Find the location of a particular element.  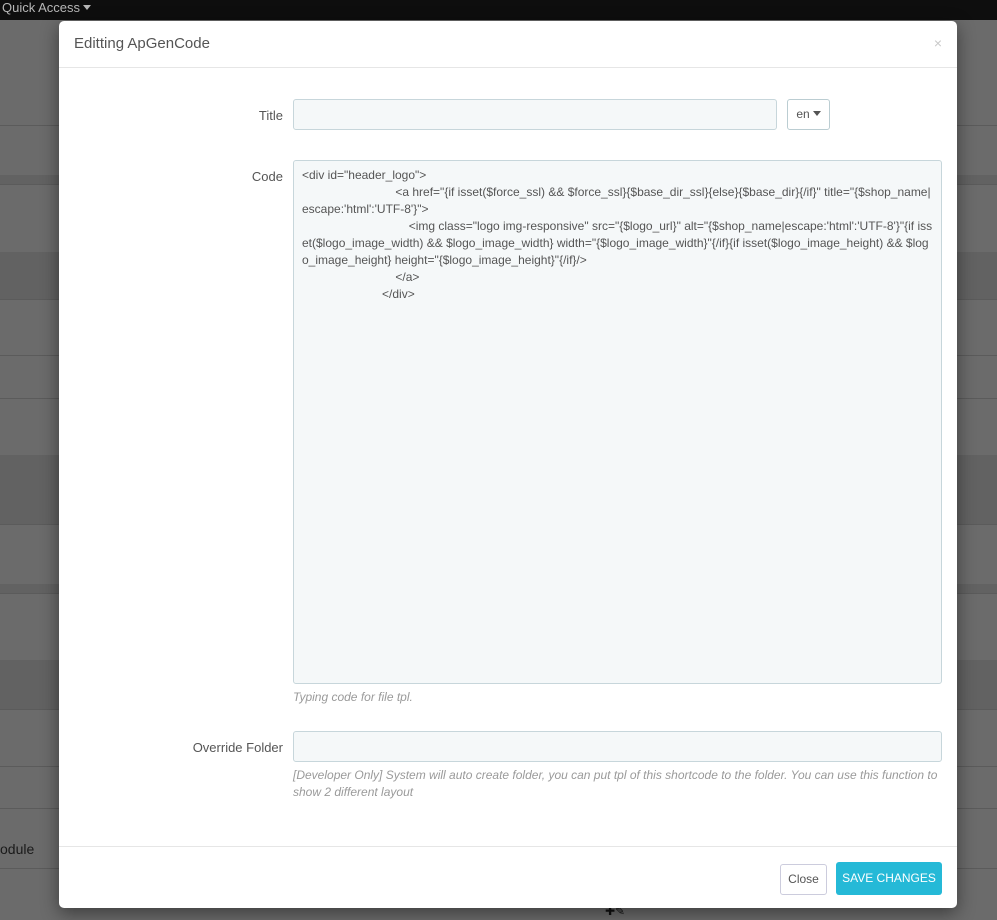

language-label: en is located at coordinates (803, 114).